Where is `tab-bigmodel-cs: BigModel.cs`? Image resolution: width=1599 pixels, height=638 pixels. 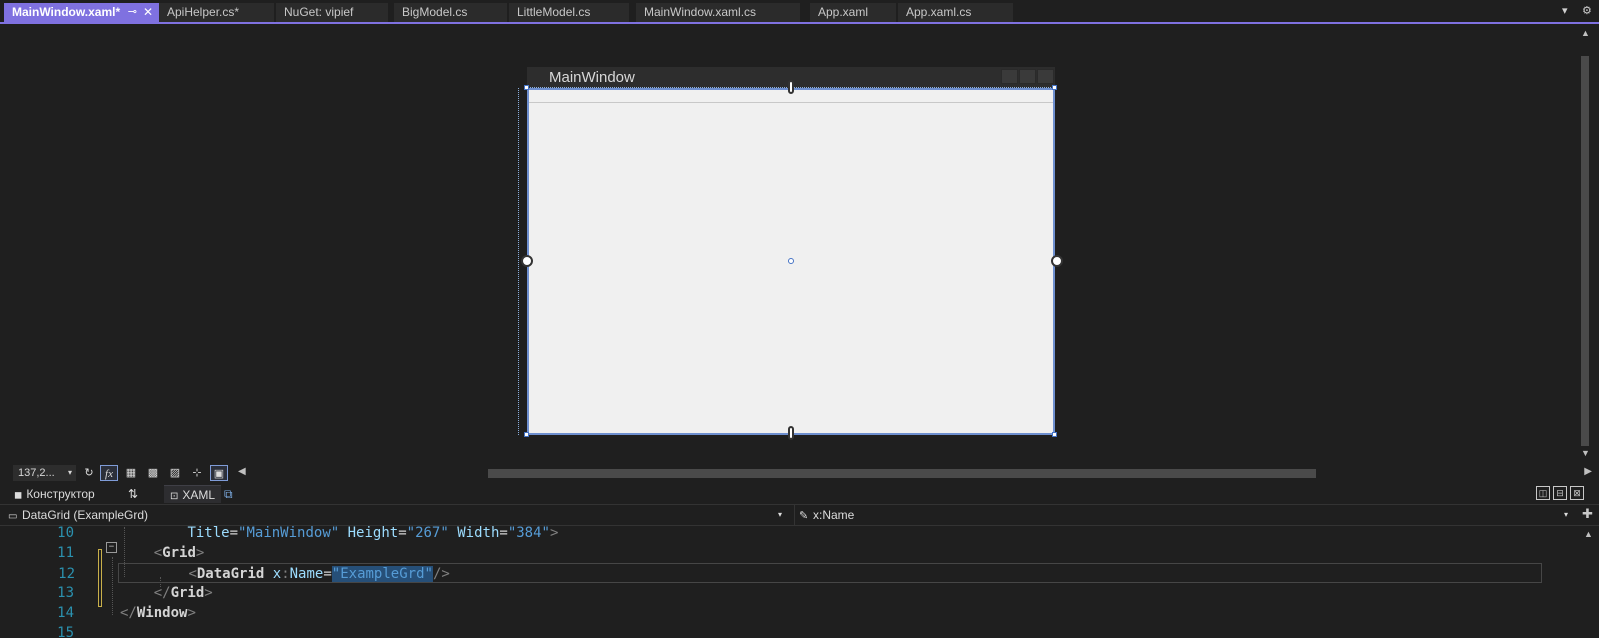 tab-bigmodel-cs: BigModel.cs is located at coordinates (450, 12).